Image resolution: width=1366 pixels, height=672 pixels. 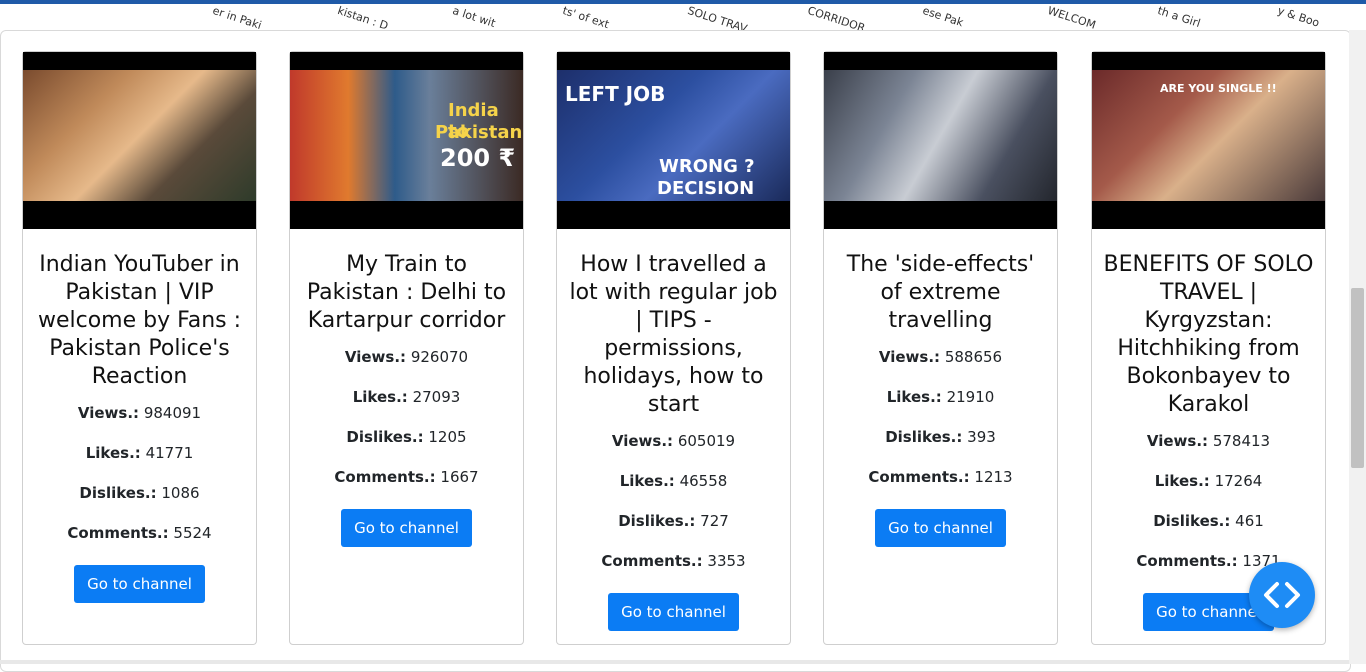 I want to click on ticker-text: ts' of ext, so click(x=585, y=18).